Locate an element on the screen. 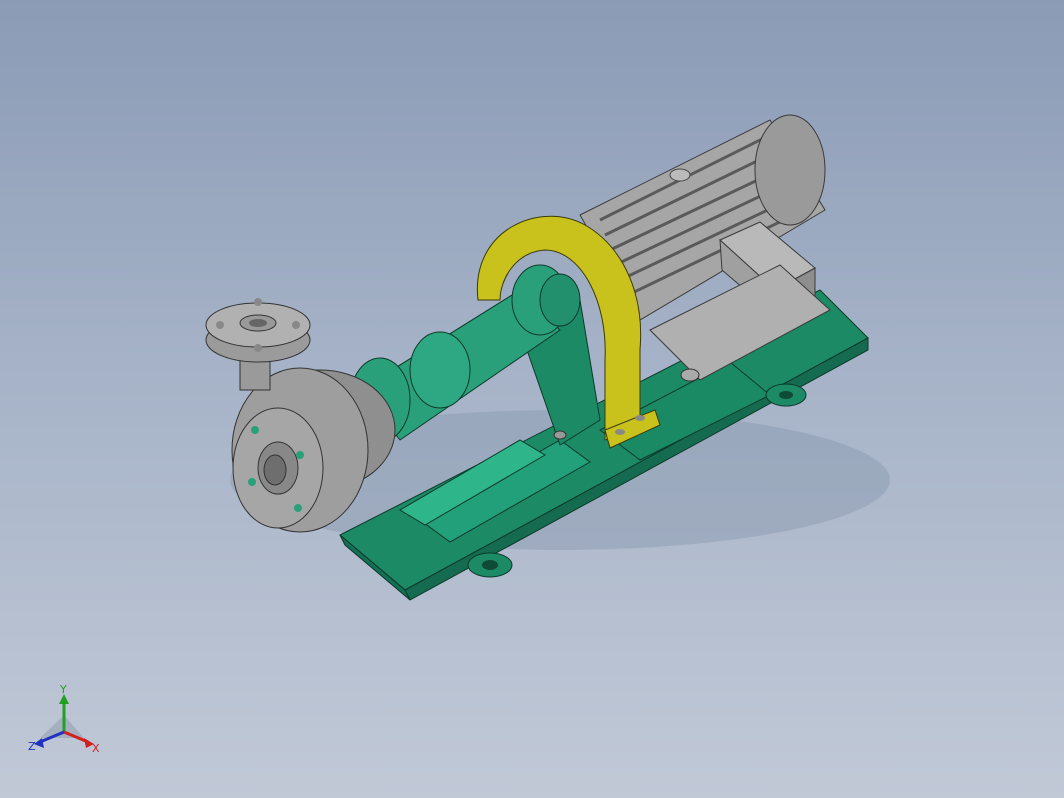 This screenshot has width=1064, height=798. axis-triad: Y X Z is located at coordinates (64, 719).